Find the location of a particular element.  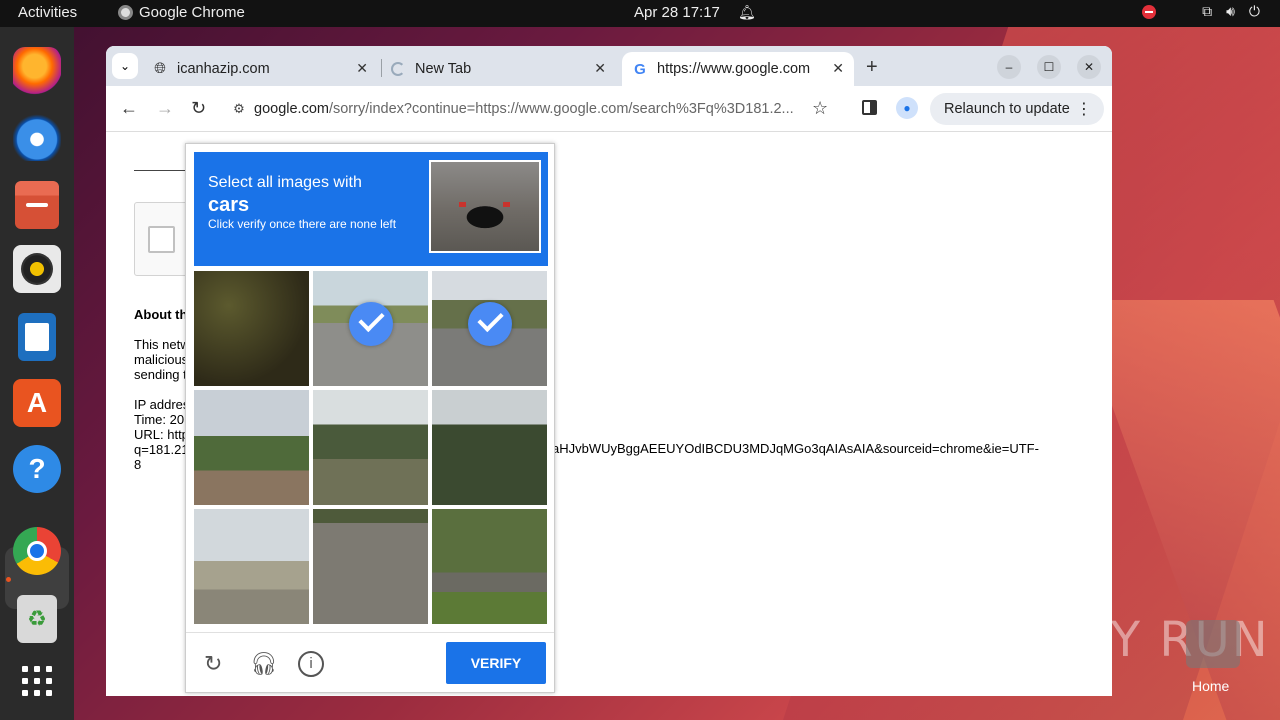

network-icon: ⧉ is located at coordinates (1207, 11).